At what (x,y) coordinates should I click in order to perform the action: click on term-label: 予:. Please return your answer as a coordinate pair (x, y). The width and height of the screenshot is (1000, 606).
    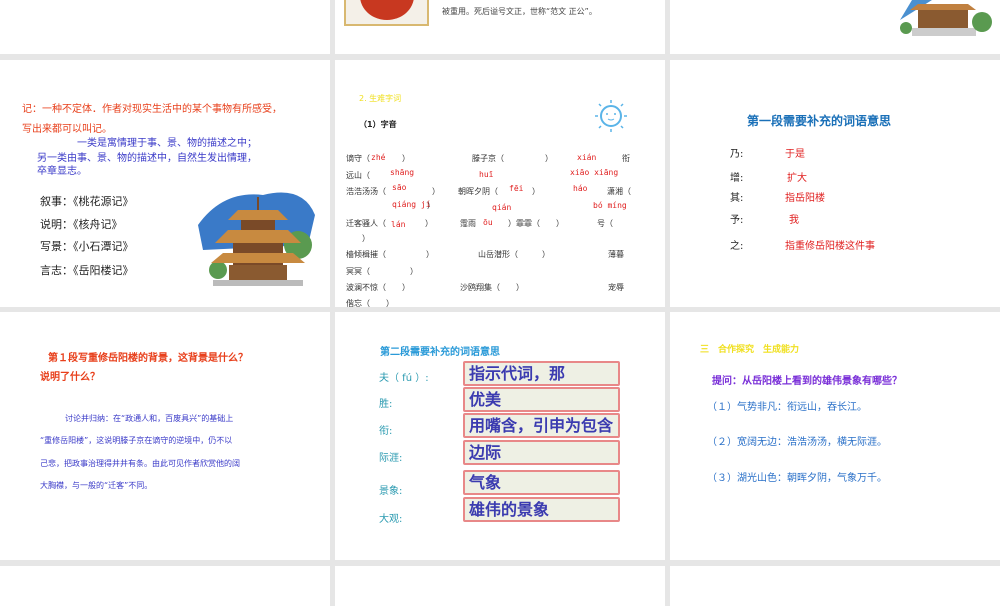
    Looking at the image, I should click on (737, 220).